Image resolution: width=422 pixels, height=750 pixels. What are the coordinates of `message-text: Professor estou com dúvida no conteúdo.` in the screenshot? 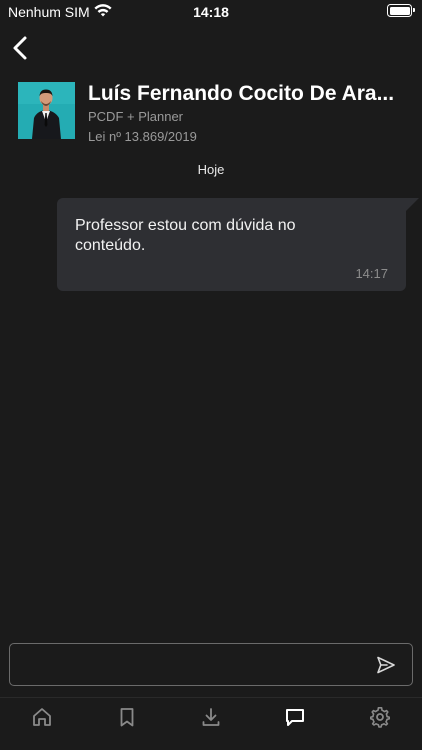 It's located at (185, 235).